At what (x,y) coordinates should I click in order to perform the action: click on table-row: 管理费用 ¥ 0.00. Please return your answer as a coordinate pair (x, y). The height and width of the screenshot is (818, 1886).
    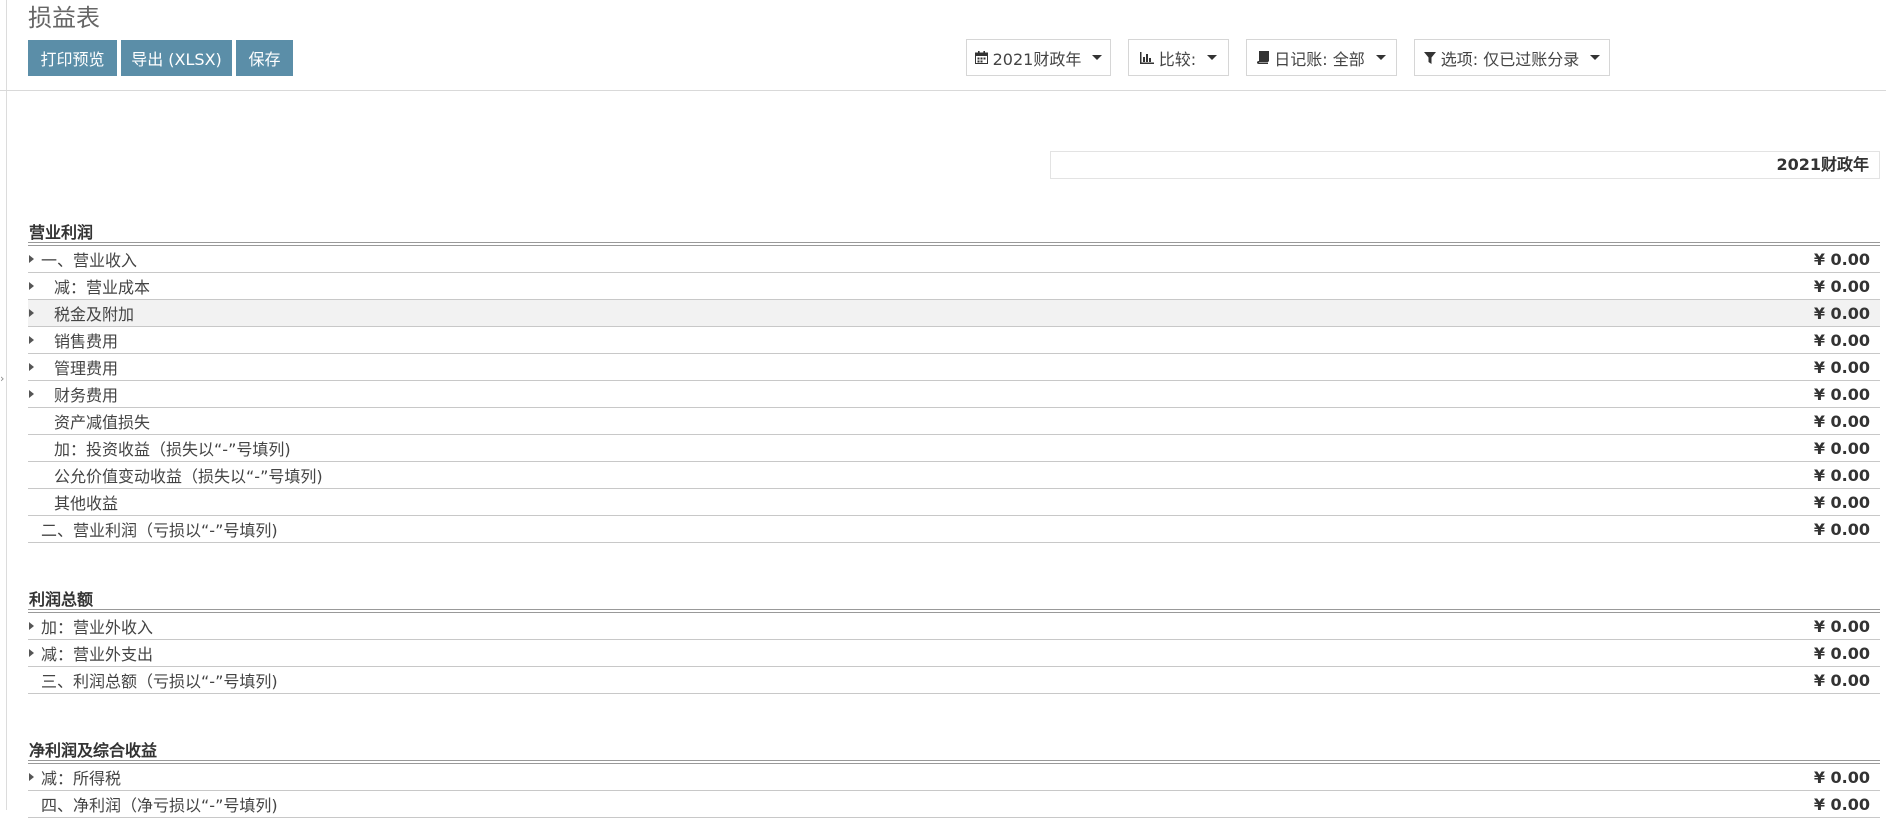
    Looking at the image, I should click on (954, 367).